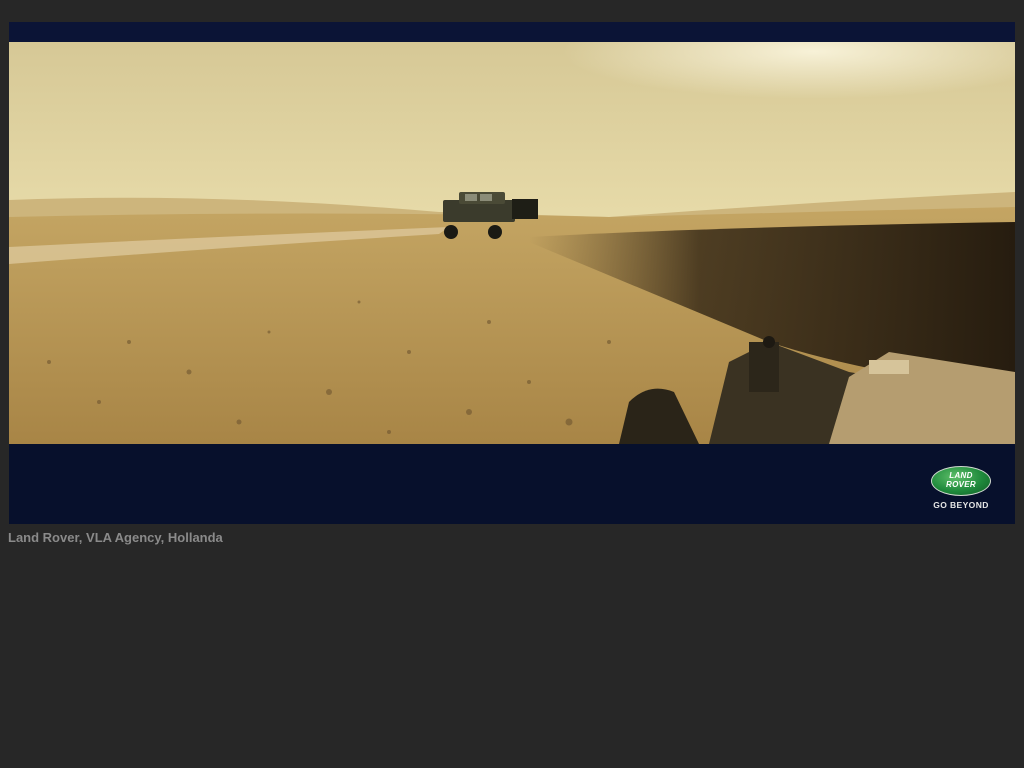  I want to click on brand-tagline: GO BEYOND, so click(961, 505).